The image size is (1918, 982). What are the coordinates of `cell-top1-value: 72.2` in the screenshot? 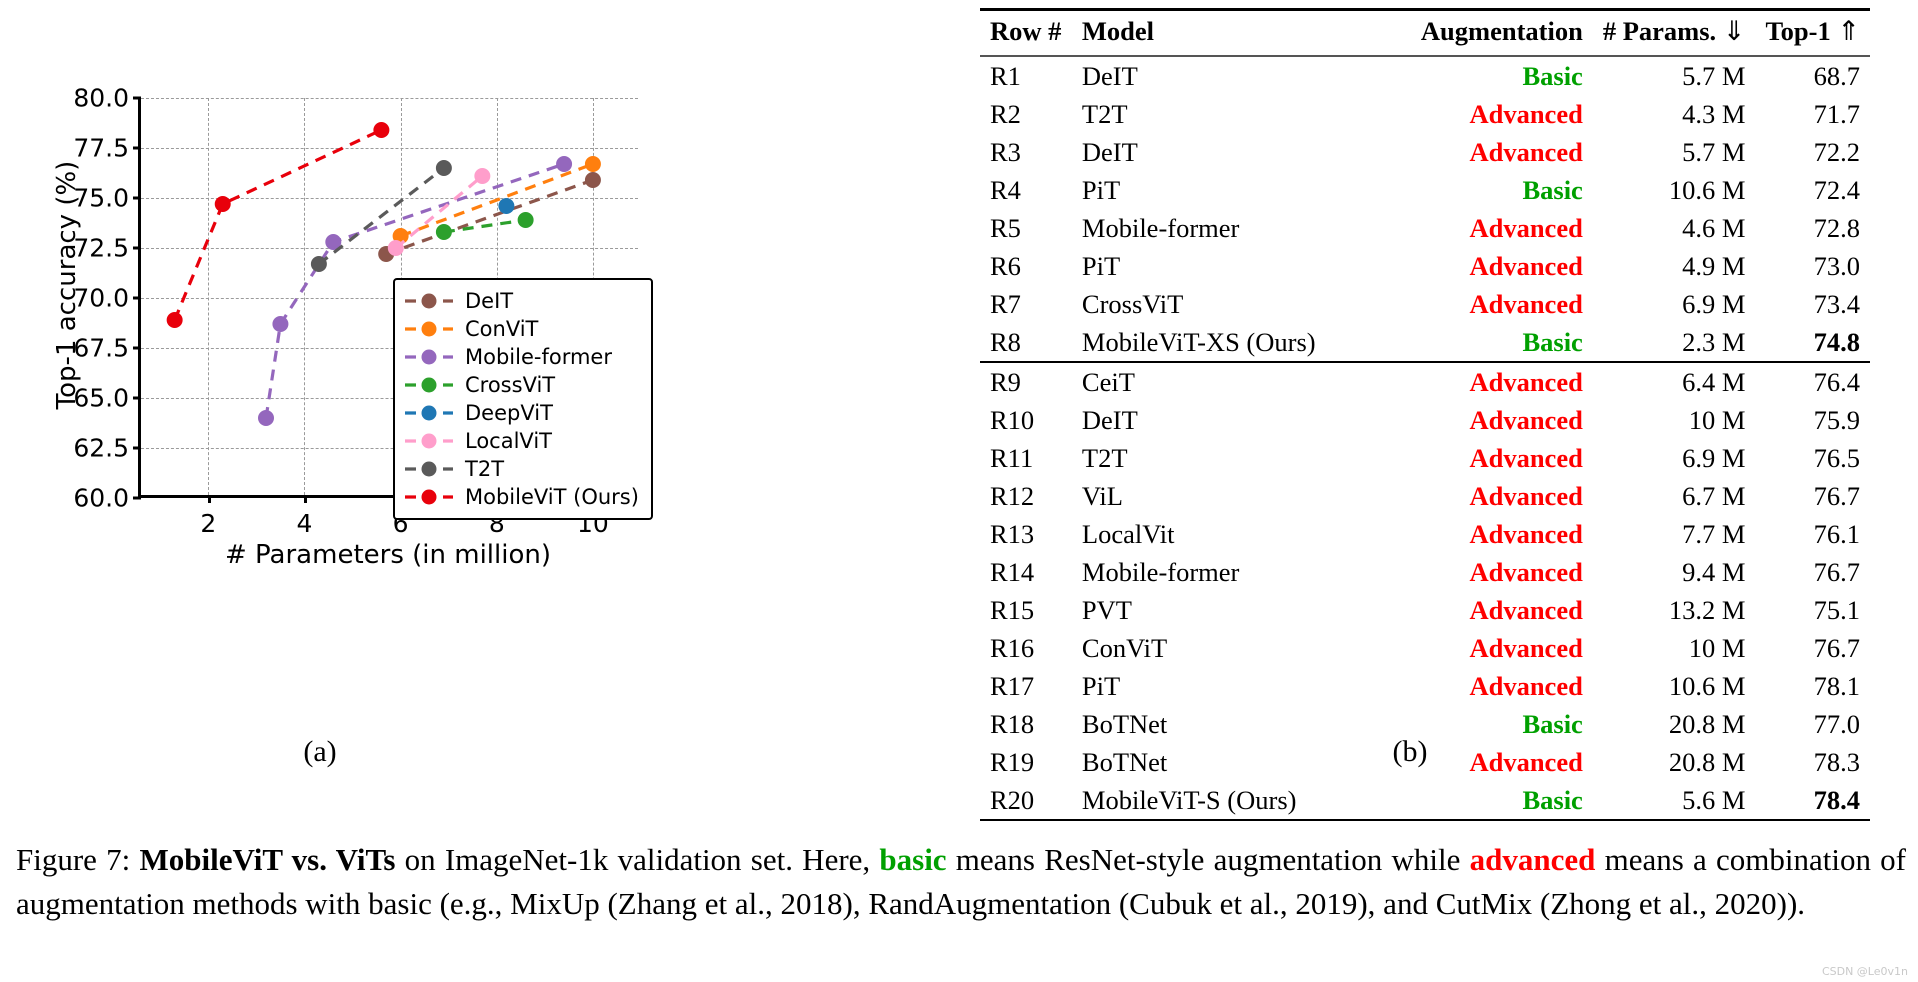 It's located at (1836, 151).